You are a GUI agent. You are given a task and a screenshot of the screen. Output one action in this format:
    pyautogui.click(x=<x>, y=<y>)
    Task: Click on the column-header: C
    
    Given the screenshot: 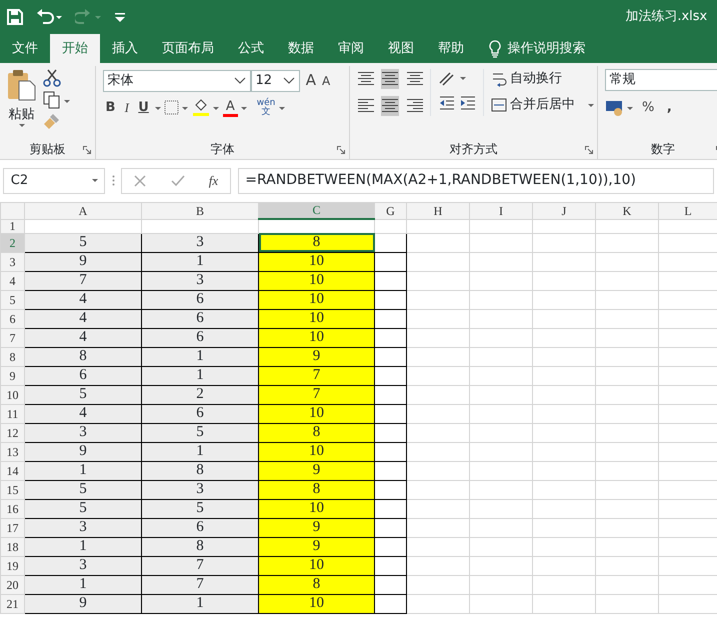 What is the action you would take?
    pyautogui.click(x=316, y=210)
    